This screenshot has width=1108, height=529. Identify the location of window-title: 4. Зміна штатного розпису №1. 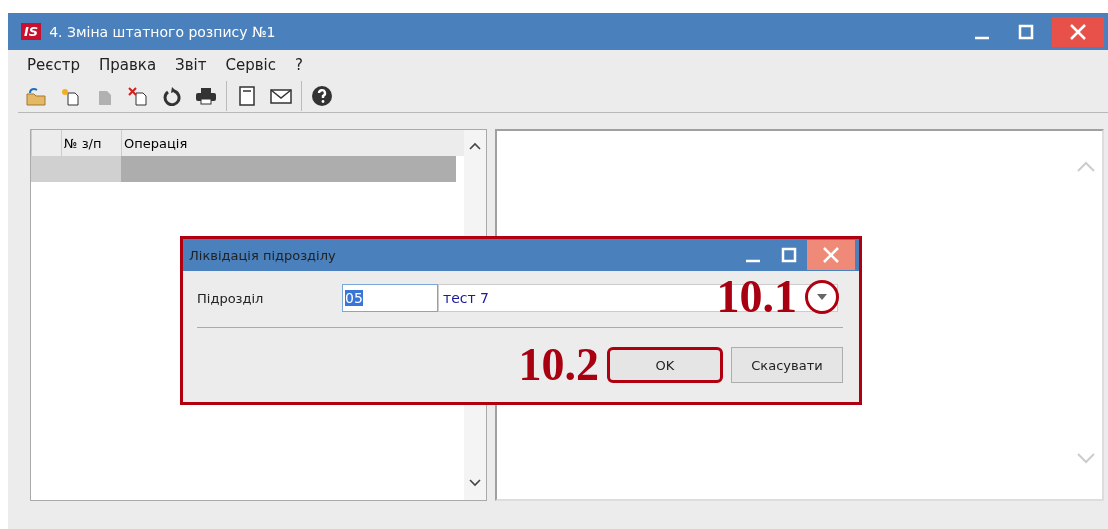
(163, 31).